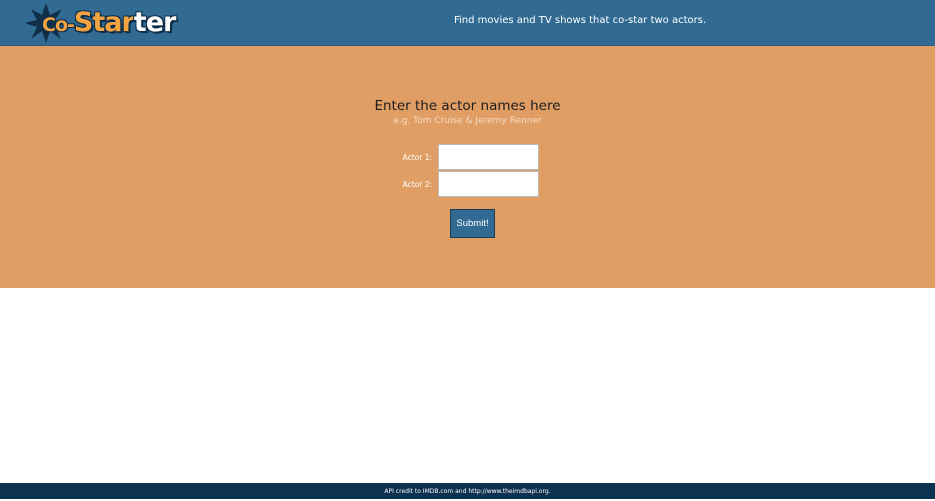 Image resolution: width=935 pixels, height=501 pixels. What do you see at coordinates (403, 491) in the screenshot?
I see `footer-prefix: API credit to` at bounding box center [403, 491].